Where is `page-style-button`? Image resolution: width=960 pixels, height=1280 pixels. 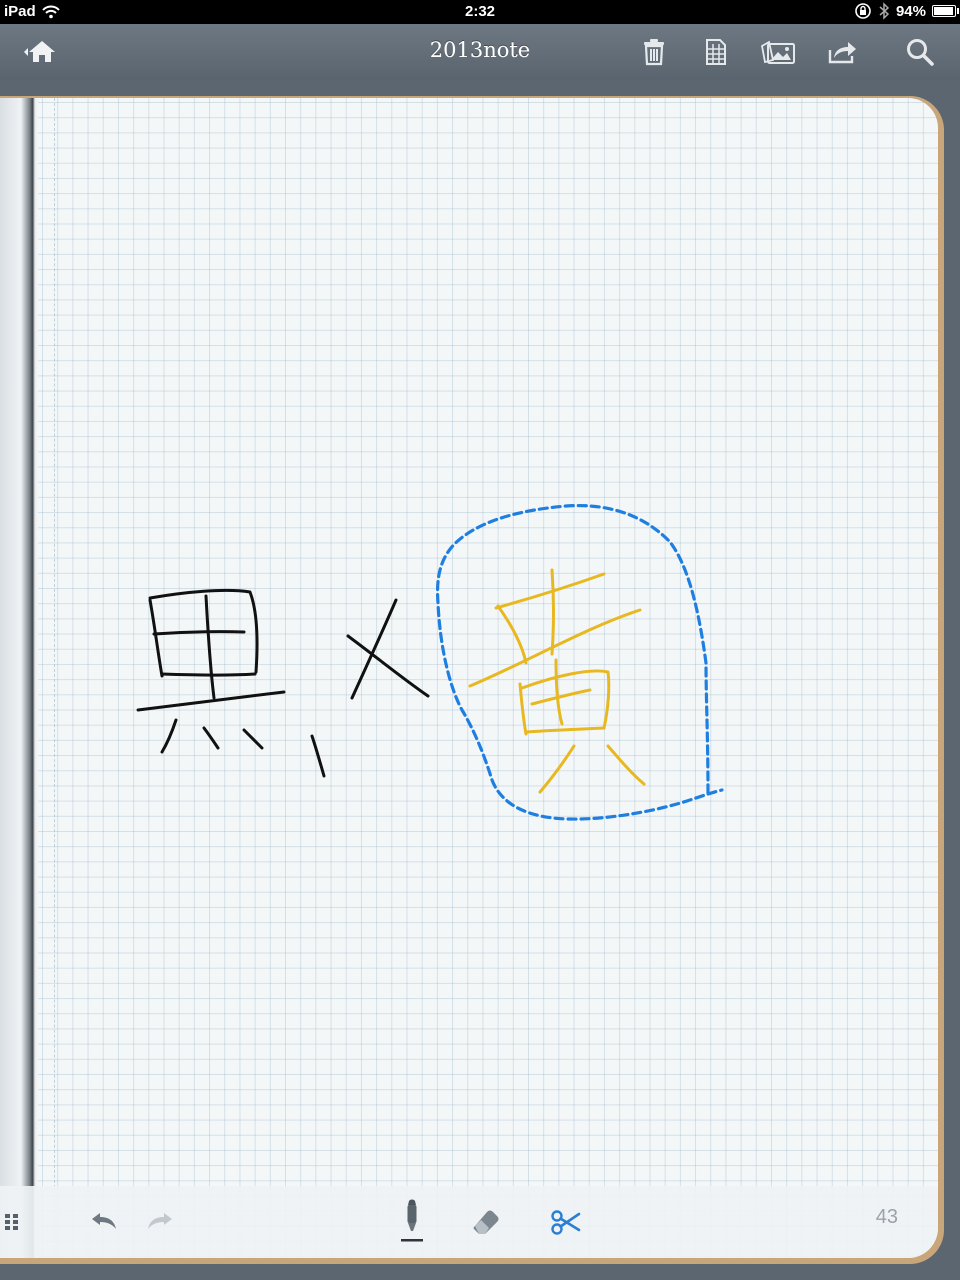 page-style-button is located at coordinates (716, 52).